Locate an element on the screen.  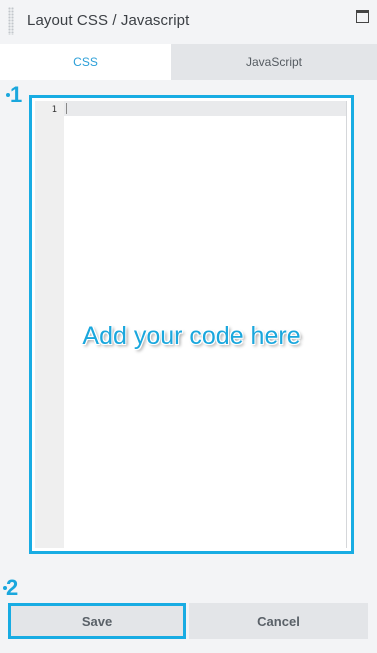
panel-header: Layout CSS / Javascript is located at coordinates (188, 22).